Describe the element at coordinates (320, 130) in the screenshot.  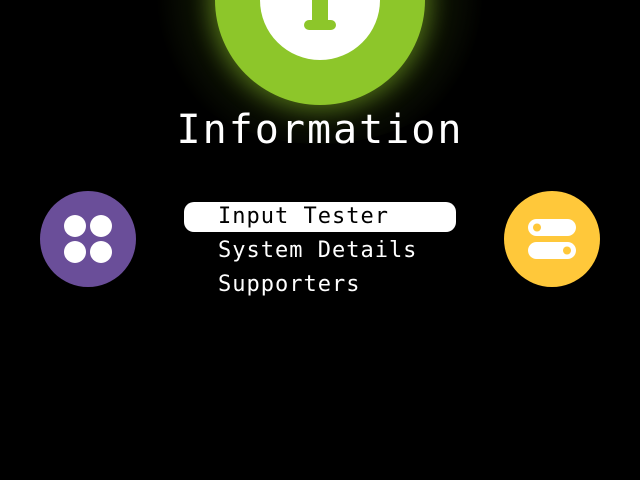
I see `page-title: Information` at that location.